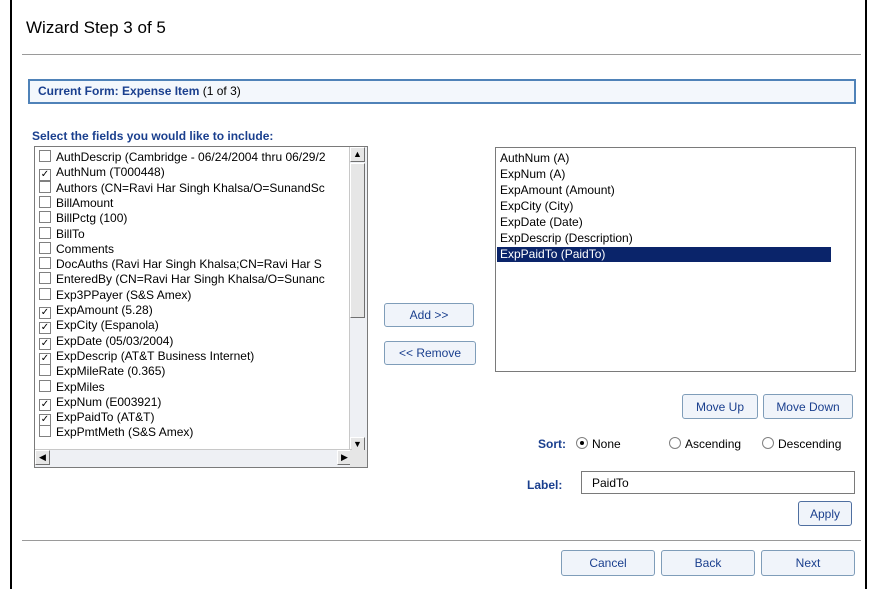  I want to click on cancel-button: Cancel, so click(608, 563).